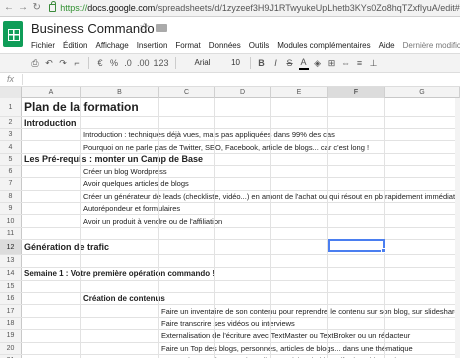 The width and height of the screenshot is (460, 358). I want to click on row-header: 14, so click(11, 273).